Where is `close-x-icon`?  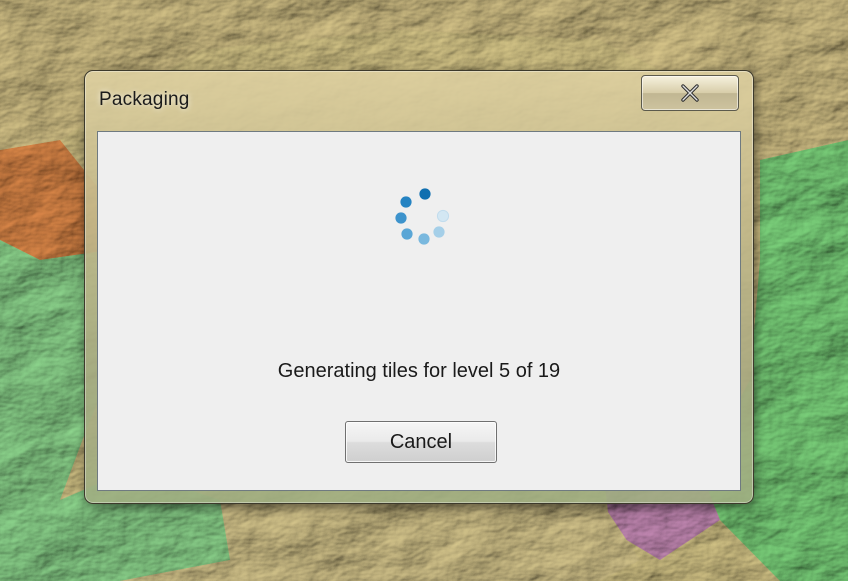
close-x-icon is located at coordinates (690, 93).